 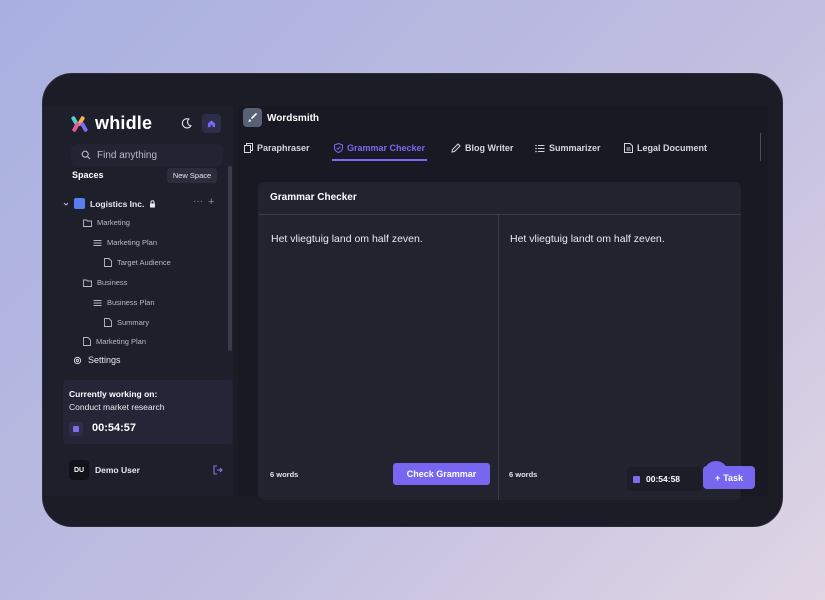 I want to click on tab-grammar-checker: Grammar Checker, so click(x=380, y=150).